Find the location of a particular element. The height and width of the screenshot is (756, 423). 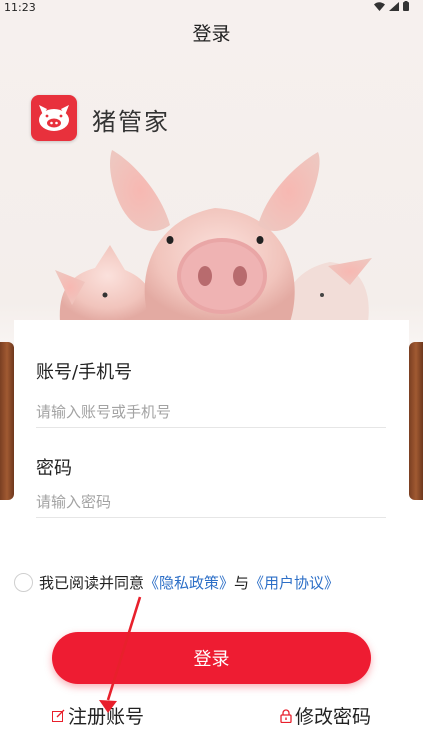

register-label: 注册账号 is located at coordinates (106, 717).